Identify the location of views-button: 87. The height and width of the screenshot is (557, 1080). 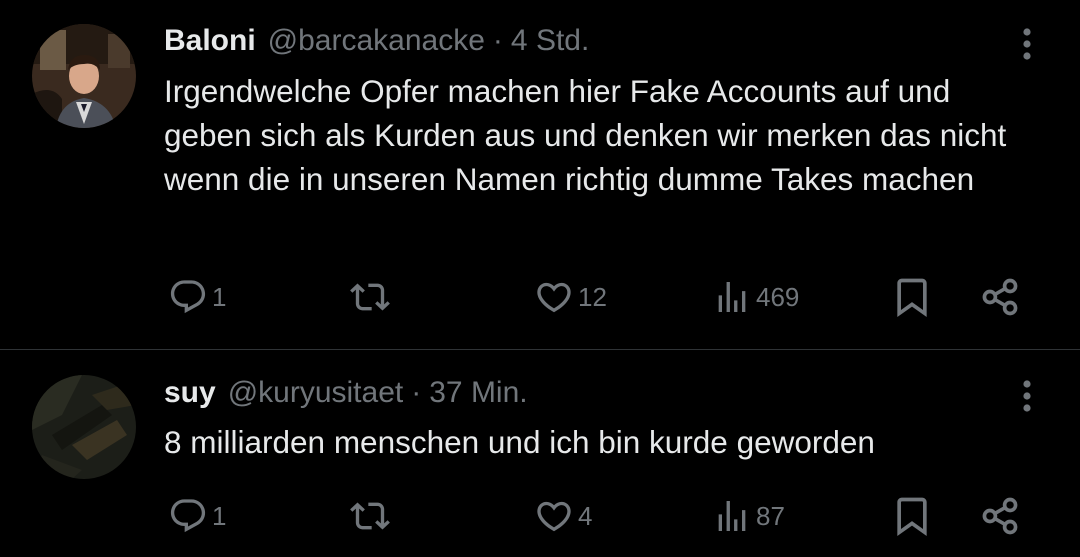
(748, 516).